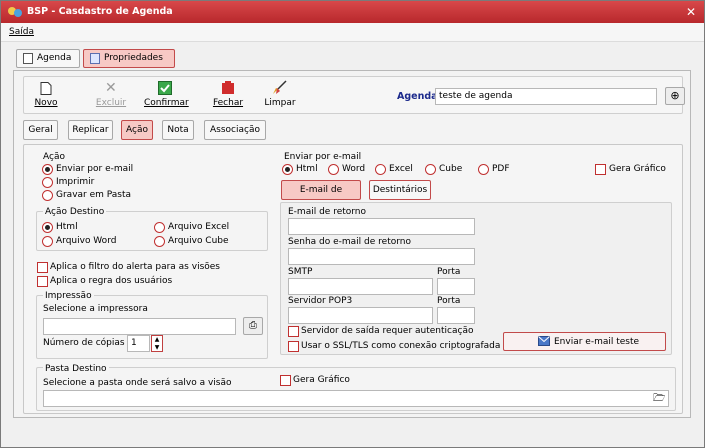  Describe the element at coordinates (42, 281) in the screenshot. I see `regra-checkbox` at that location.